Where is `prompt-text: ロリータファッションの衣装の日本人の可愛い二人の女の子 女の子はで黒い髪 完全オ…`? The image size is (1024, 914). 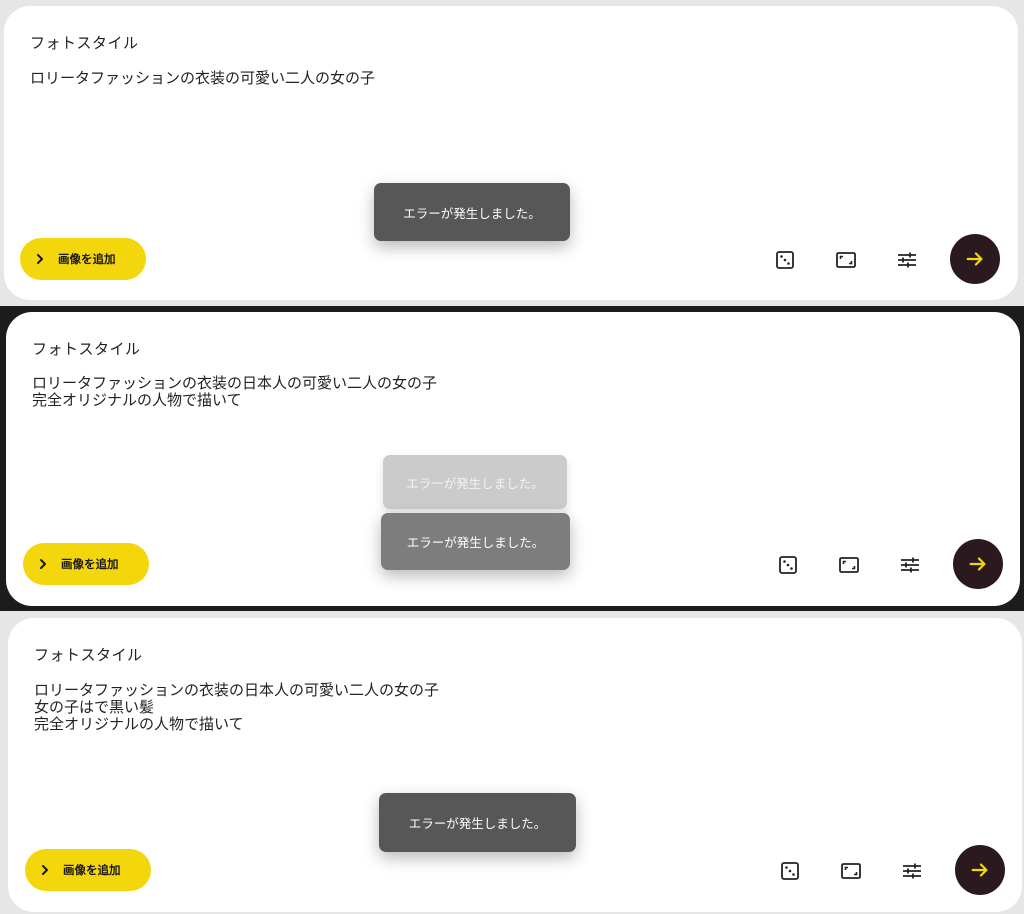
prompt-text: ロリータファッションの衣装の日本人の可愛い二人の女の子 女の子はで黒い髪 完全オ… is located at coordinates (236, 707).